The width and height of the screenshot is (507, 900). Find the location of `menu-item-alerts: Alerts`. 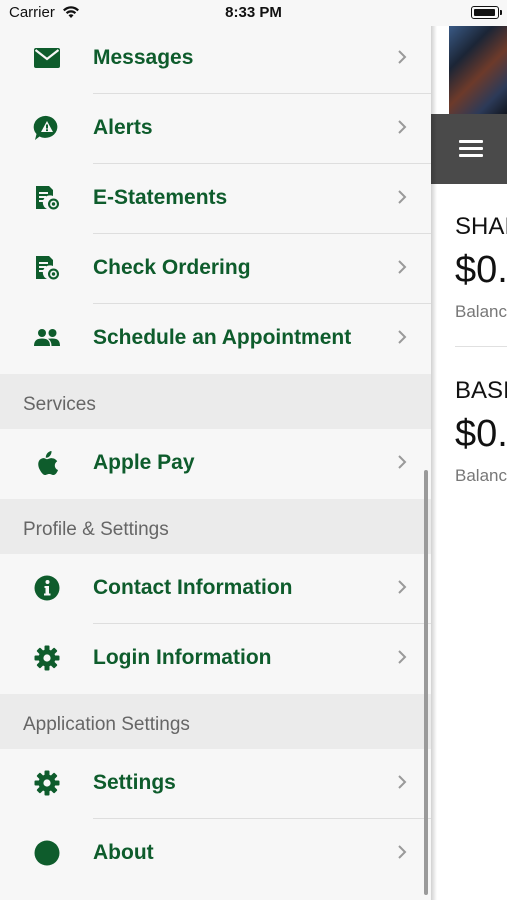

menu-item-alerts: Alerts is located at coordinates (215, 129).